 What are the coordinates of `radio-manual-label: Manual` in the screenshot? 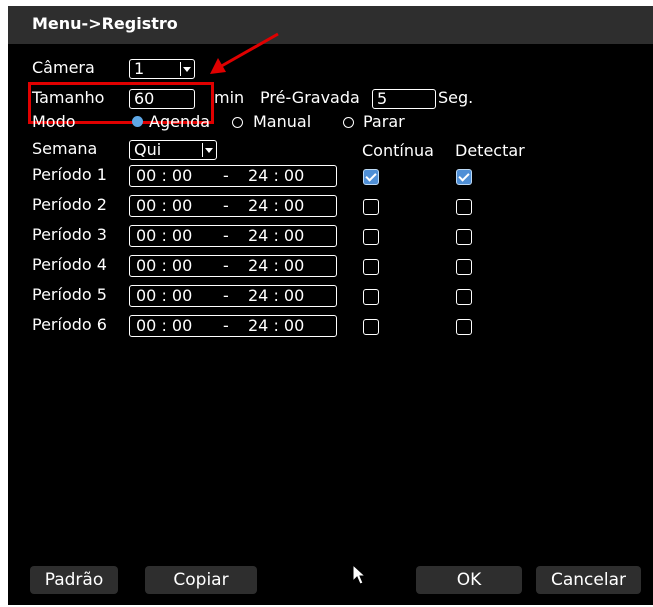 It's located at (282, 121).